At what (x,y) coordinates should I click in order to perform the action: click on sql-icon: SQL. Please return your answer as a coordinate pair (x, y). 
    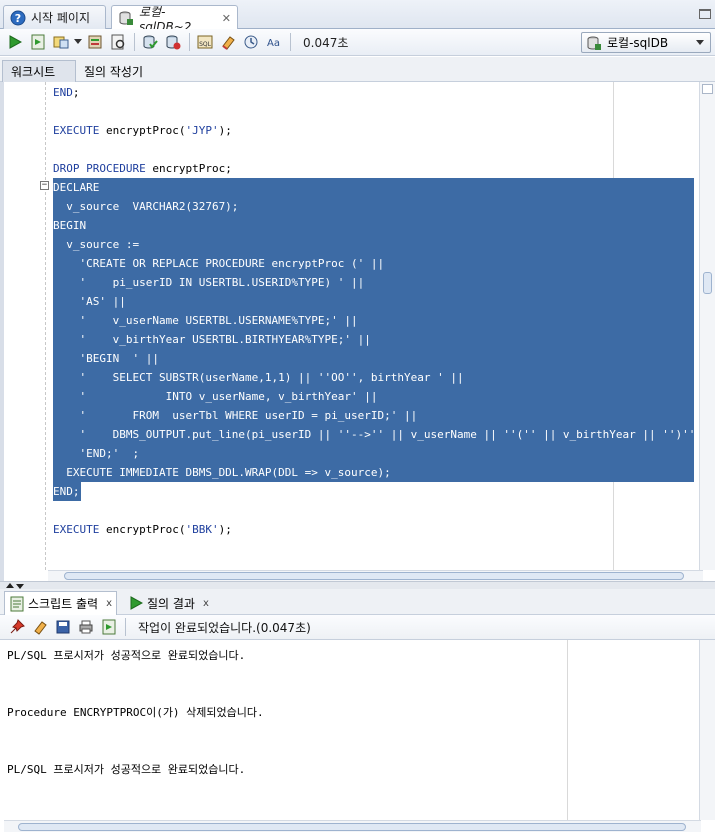
    Looking at the image, I should click on (205, 42).